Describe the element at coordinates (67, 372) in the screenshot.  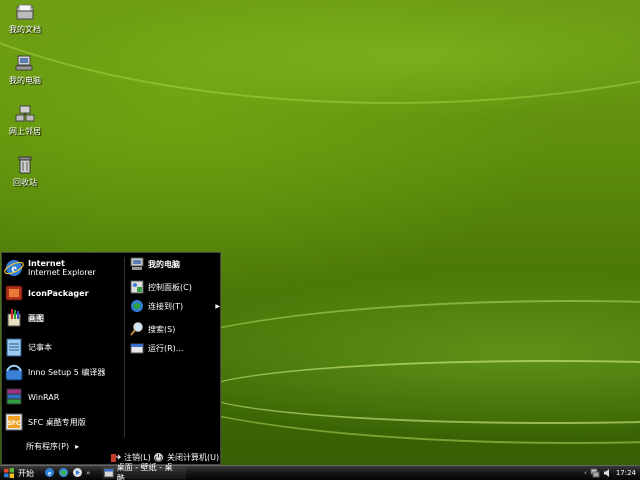
I see `start-menu-item-title: Inno Setup 5 编译器` at that location.